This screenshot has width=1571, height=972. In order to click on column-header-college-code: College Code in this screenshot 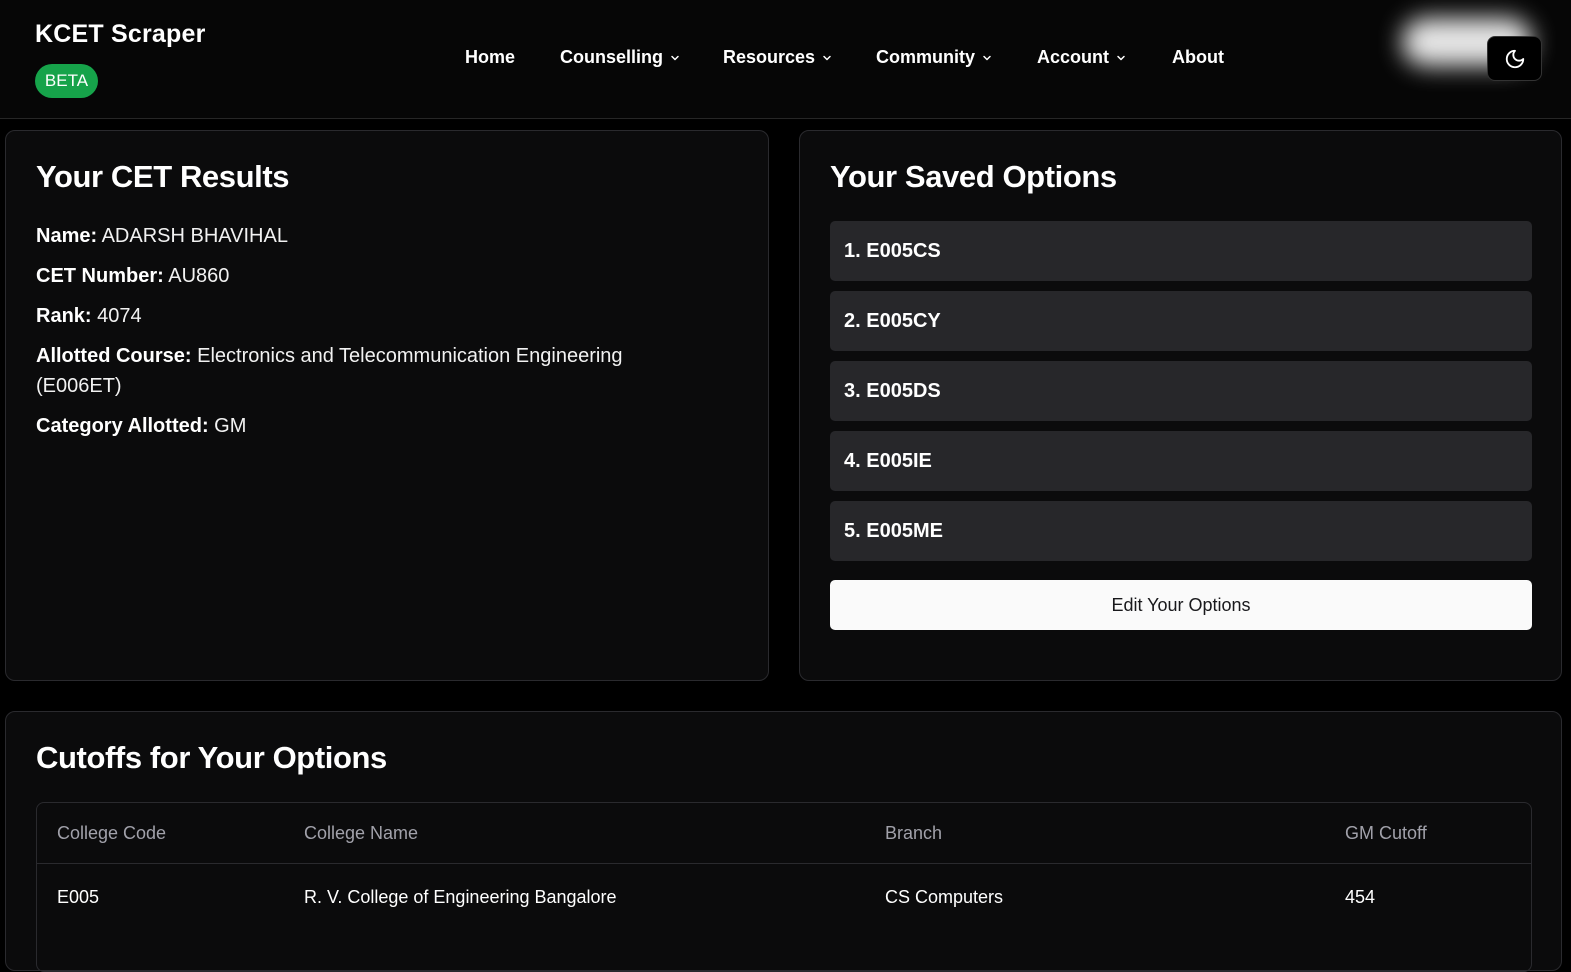, I will do `click(111, 833)`.